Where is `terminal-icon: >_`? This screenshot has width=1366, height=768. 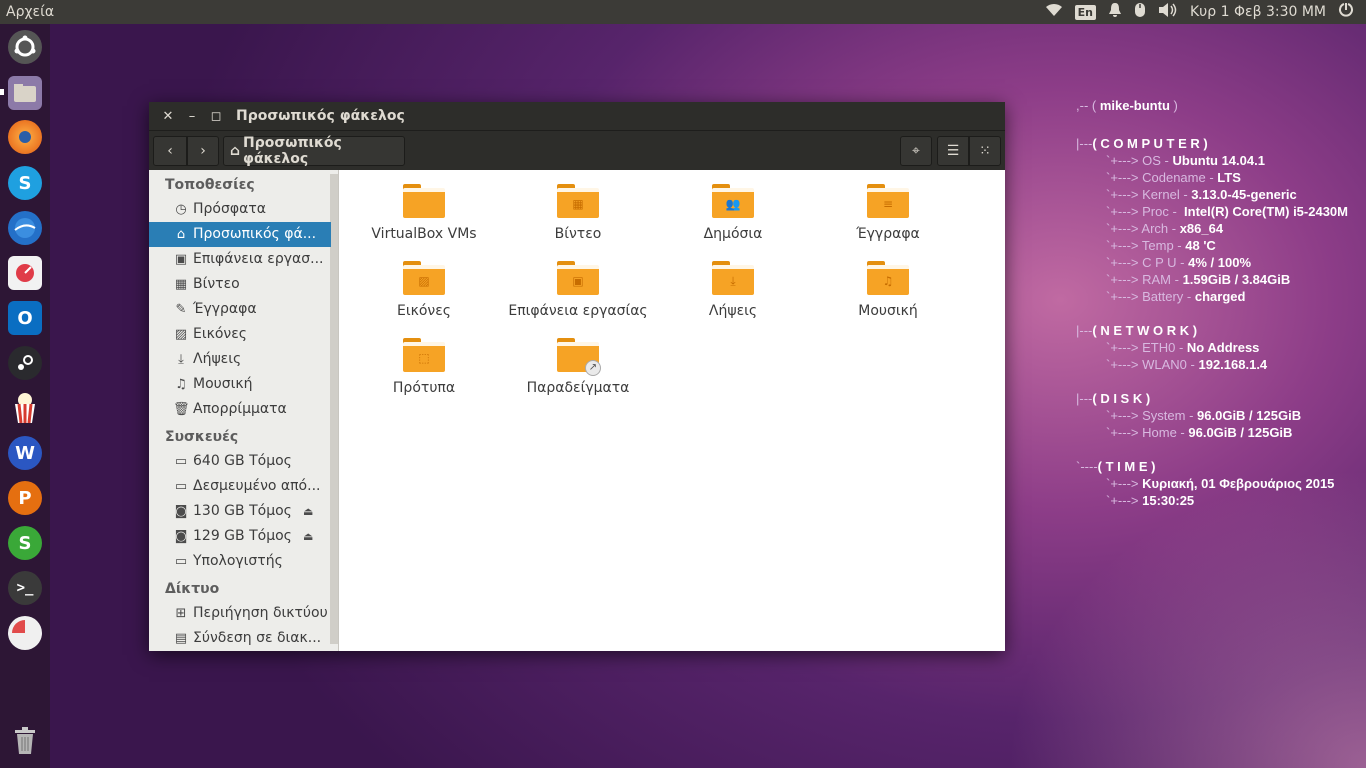
terminal-icon: >_ is located at coordinates (25, 588).